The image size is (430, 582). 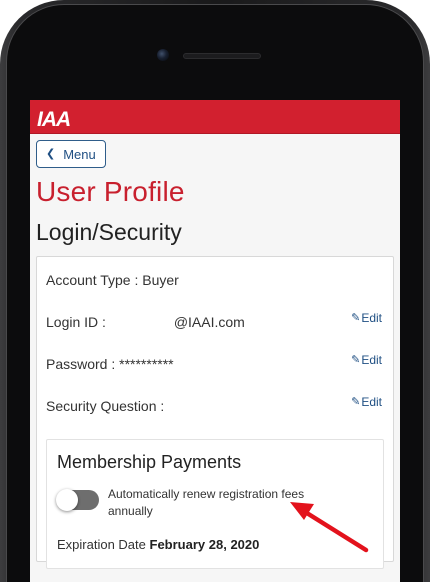 What do you see at coordinates (67, 500) in the screenshot?
I see `toggle-knob` at bounding box center [67, 500].